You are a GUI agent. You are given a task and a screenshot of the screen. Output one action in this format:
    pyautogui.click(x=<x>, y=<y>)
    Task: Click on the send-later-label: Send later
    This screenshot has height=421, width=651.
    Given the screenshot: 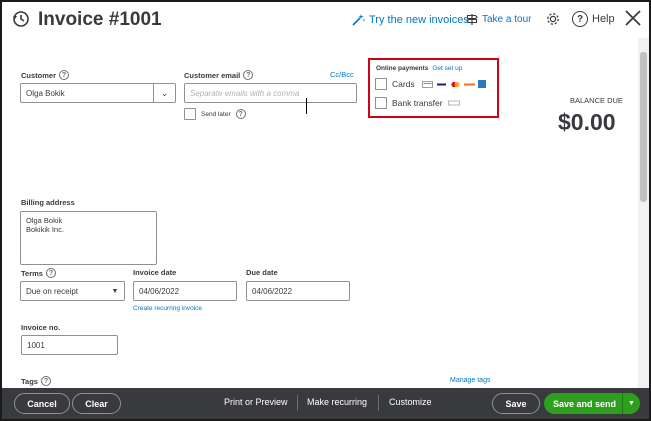 What is the action you would take?
    pyautogui.click(x=216, y=114)
    